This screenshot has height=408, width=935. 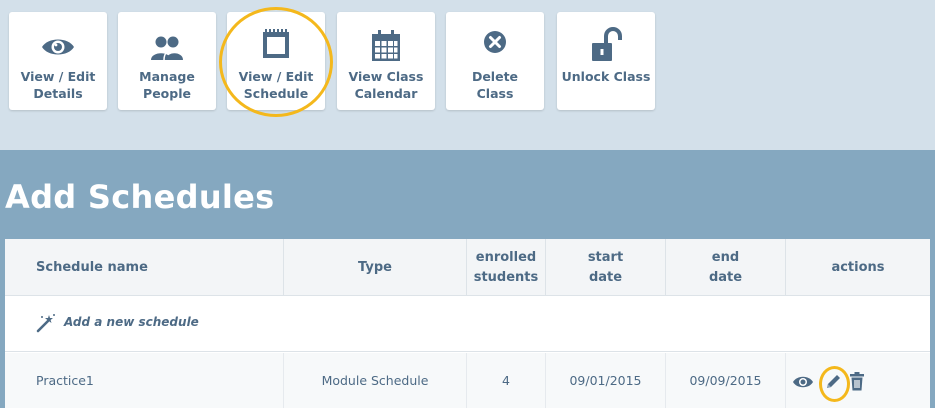 I want to click on column-header-start-date: start date, so click(x=606, y=267).